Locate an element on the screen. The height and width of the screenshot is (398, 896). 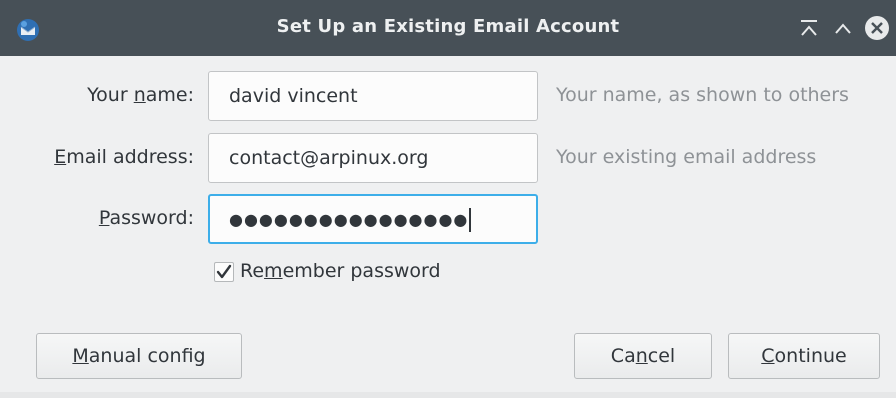
keep-above-icon is located at coordinates (809, 28).